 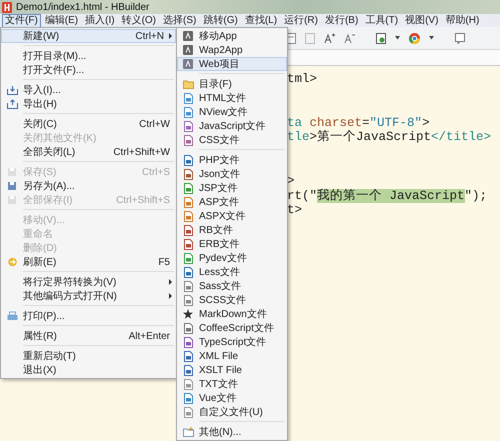 What do you see at coordinates (83, 7) in the screenshot?
I see `window-title: Demo1/index1.html - HBuilder` at bounding box center [83, 7].